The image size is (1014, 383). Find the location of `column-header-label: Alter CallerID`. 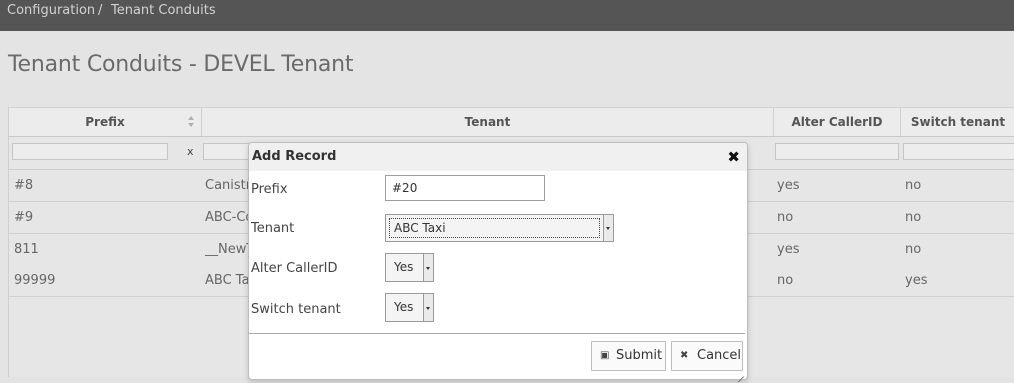

column-header-label: Alter CallerID is located at coordinates (837, 122).